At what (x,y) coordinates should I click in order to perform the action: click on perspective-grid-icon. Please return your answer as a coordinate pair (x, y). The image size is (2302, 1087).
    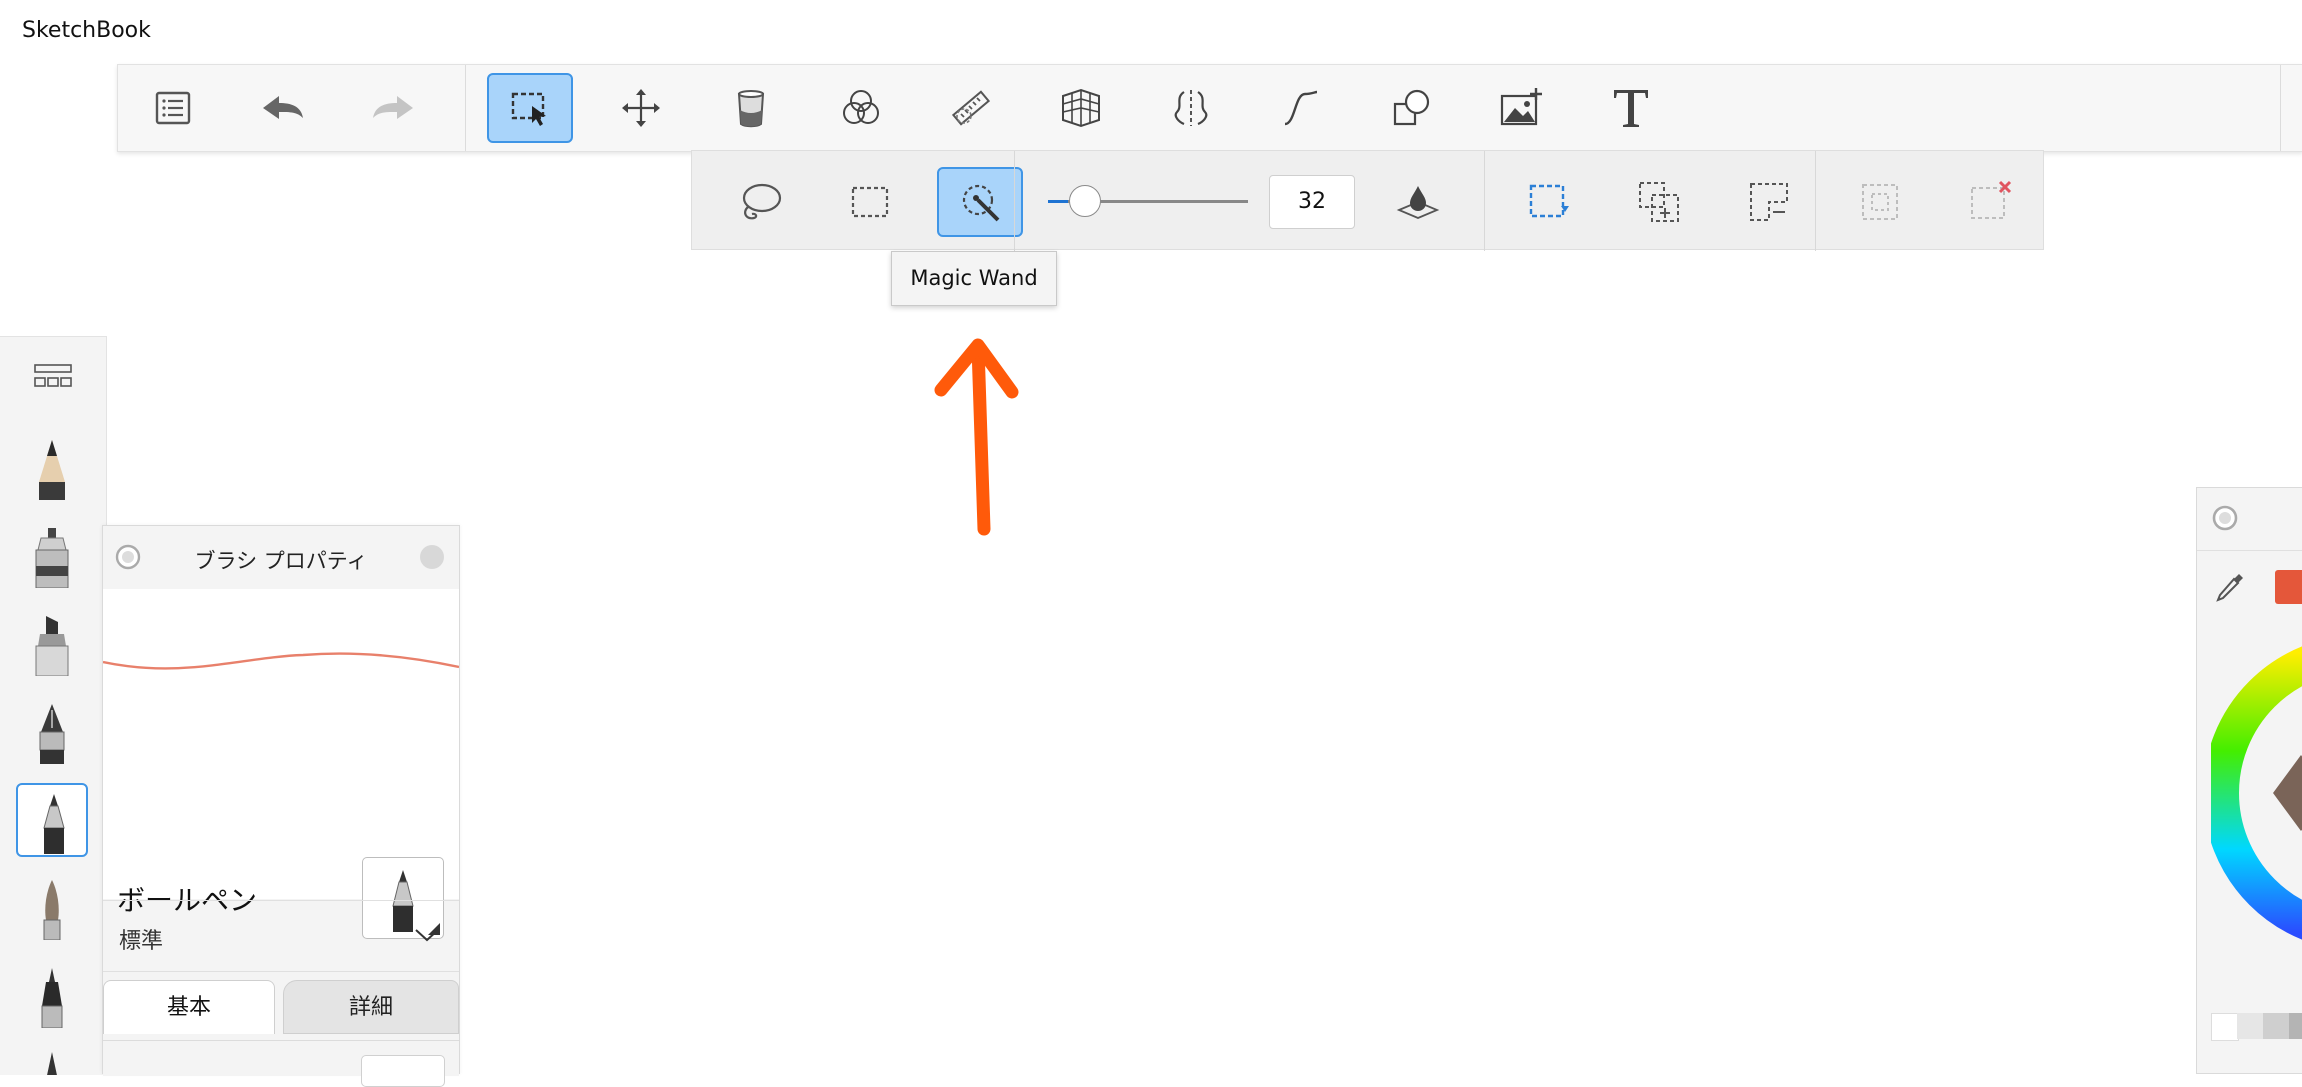
    Looking at the image, I should click on (1081, 108).